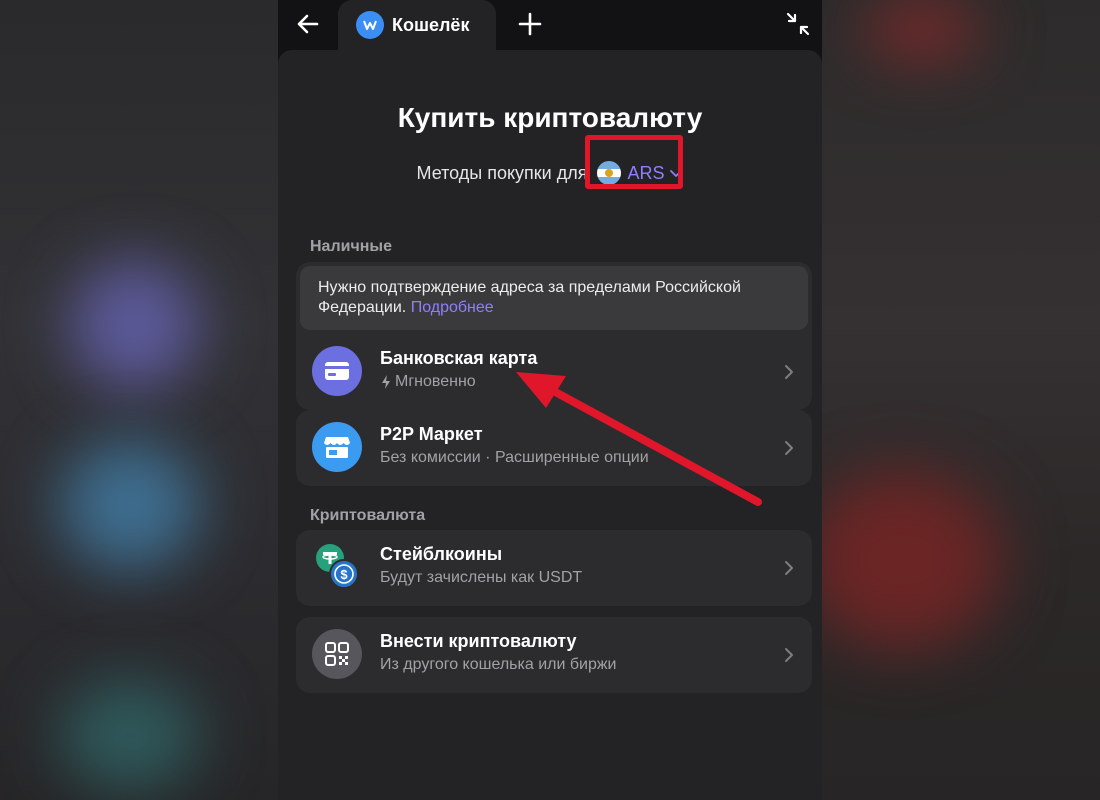  What do you see at coordinates (435, 381) in the screenshot?
I see `bank-card-subtitle: Мгновенно` at bounding box center [435, 381].